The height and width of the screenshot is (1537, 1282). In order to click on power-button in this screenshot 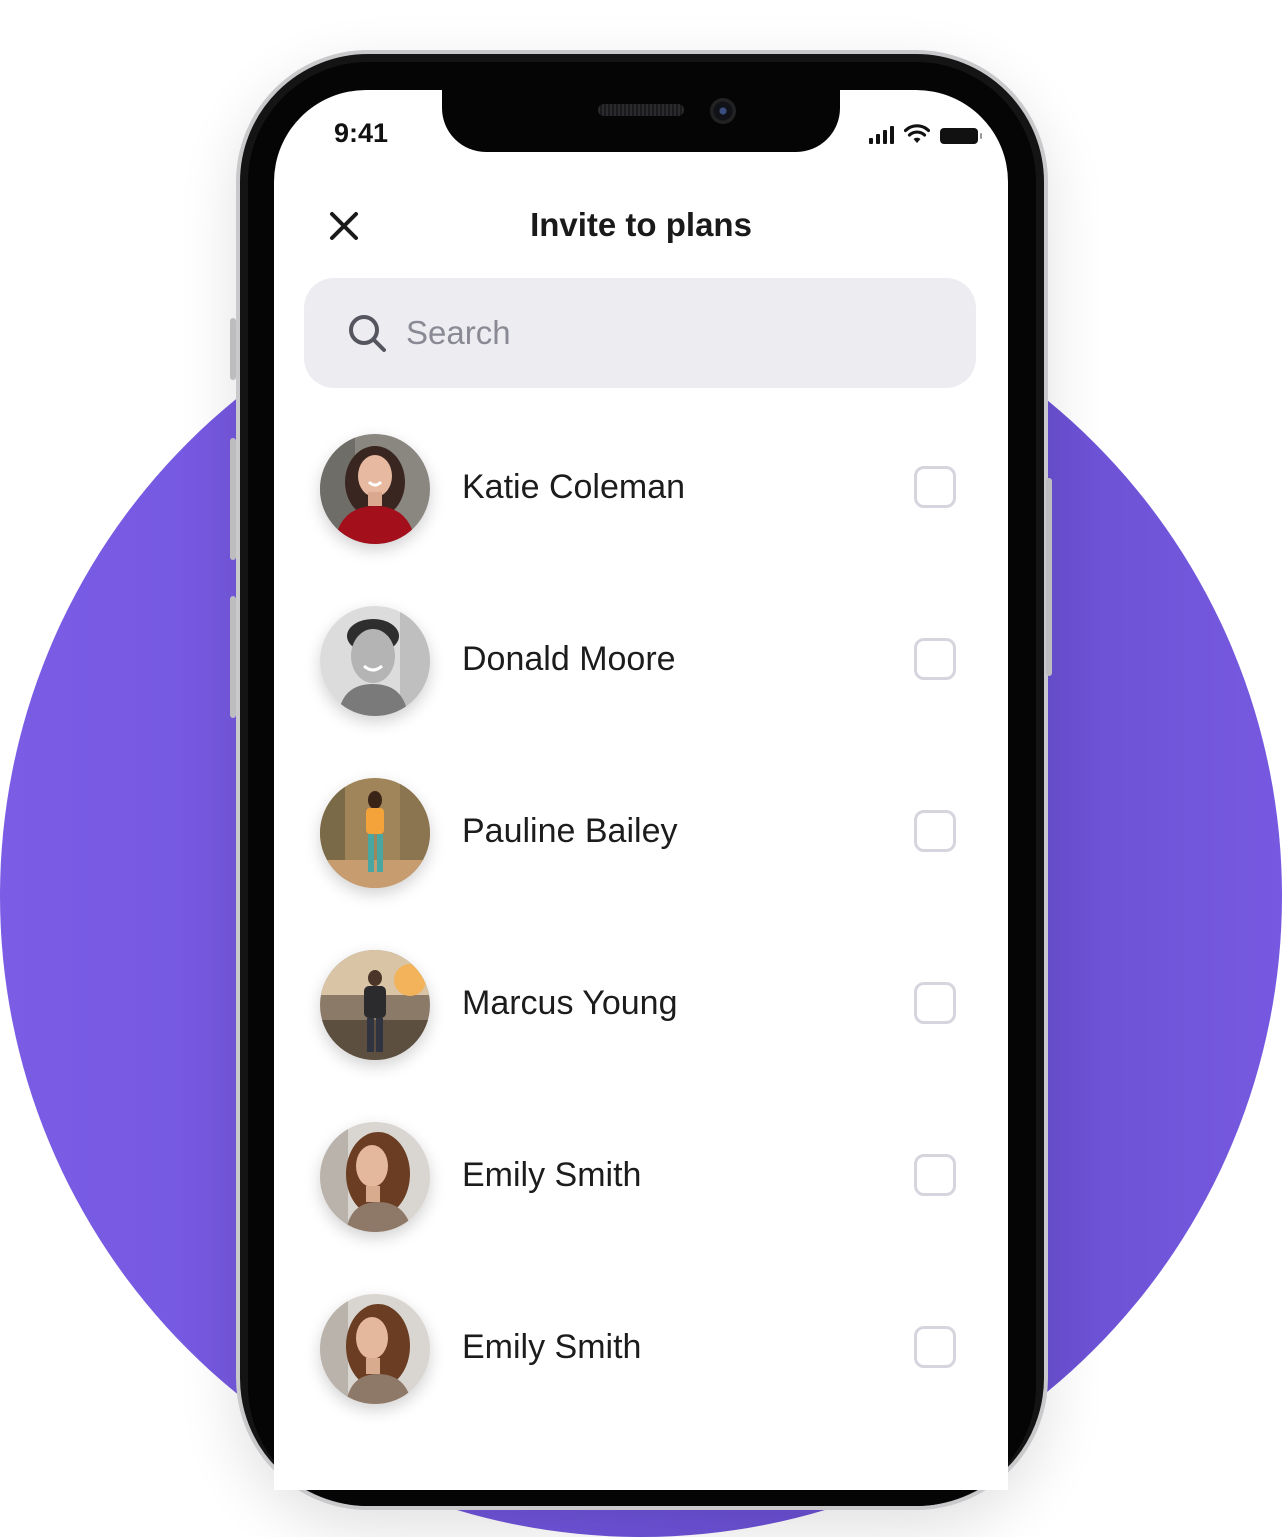, I will do `click(1049, 577)`.